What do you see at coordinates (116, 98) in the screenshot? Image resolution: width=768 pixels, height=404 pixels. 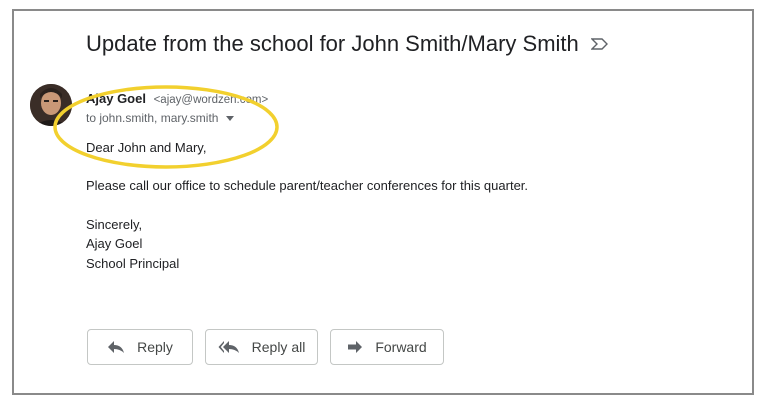 I see `sender-name: Ajay Goel` at bounding box center [116, 98].